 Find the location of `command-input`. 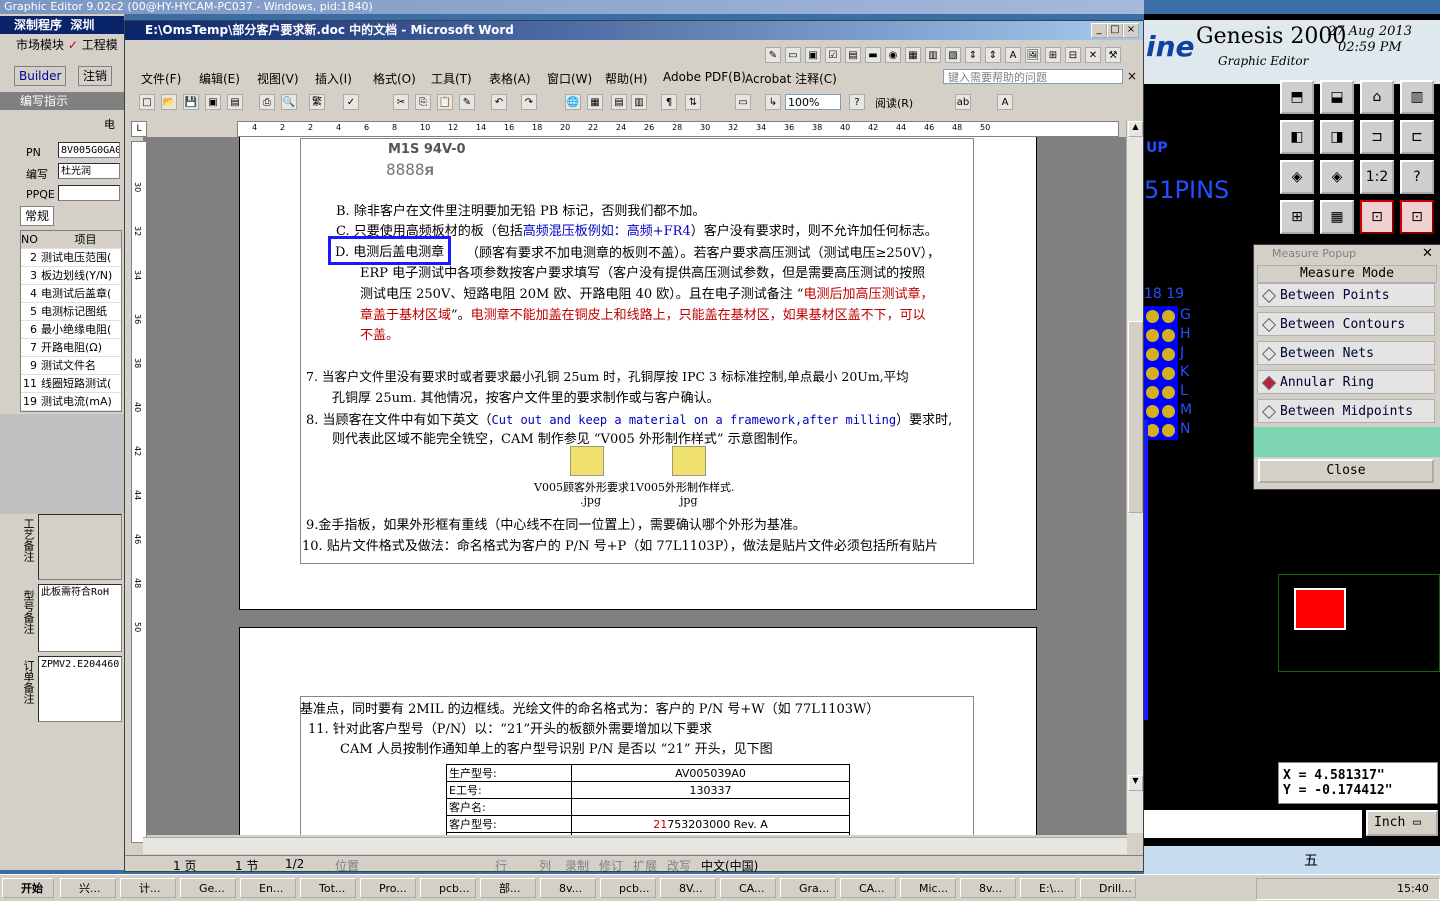

command-input is located at coordinates (1253, 824).